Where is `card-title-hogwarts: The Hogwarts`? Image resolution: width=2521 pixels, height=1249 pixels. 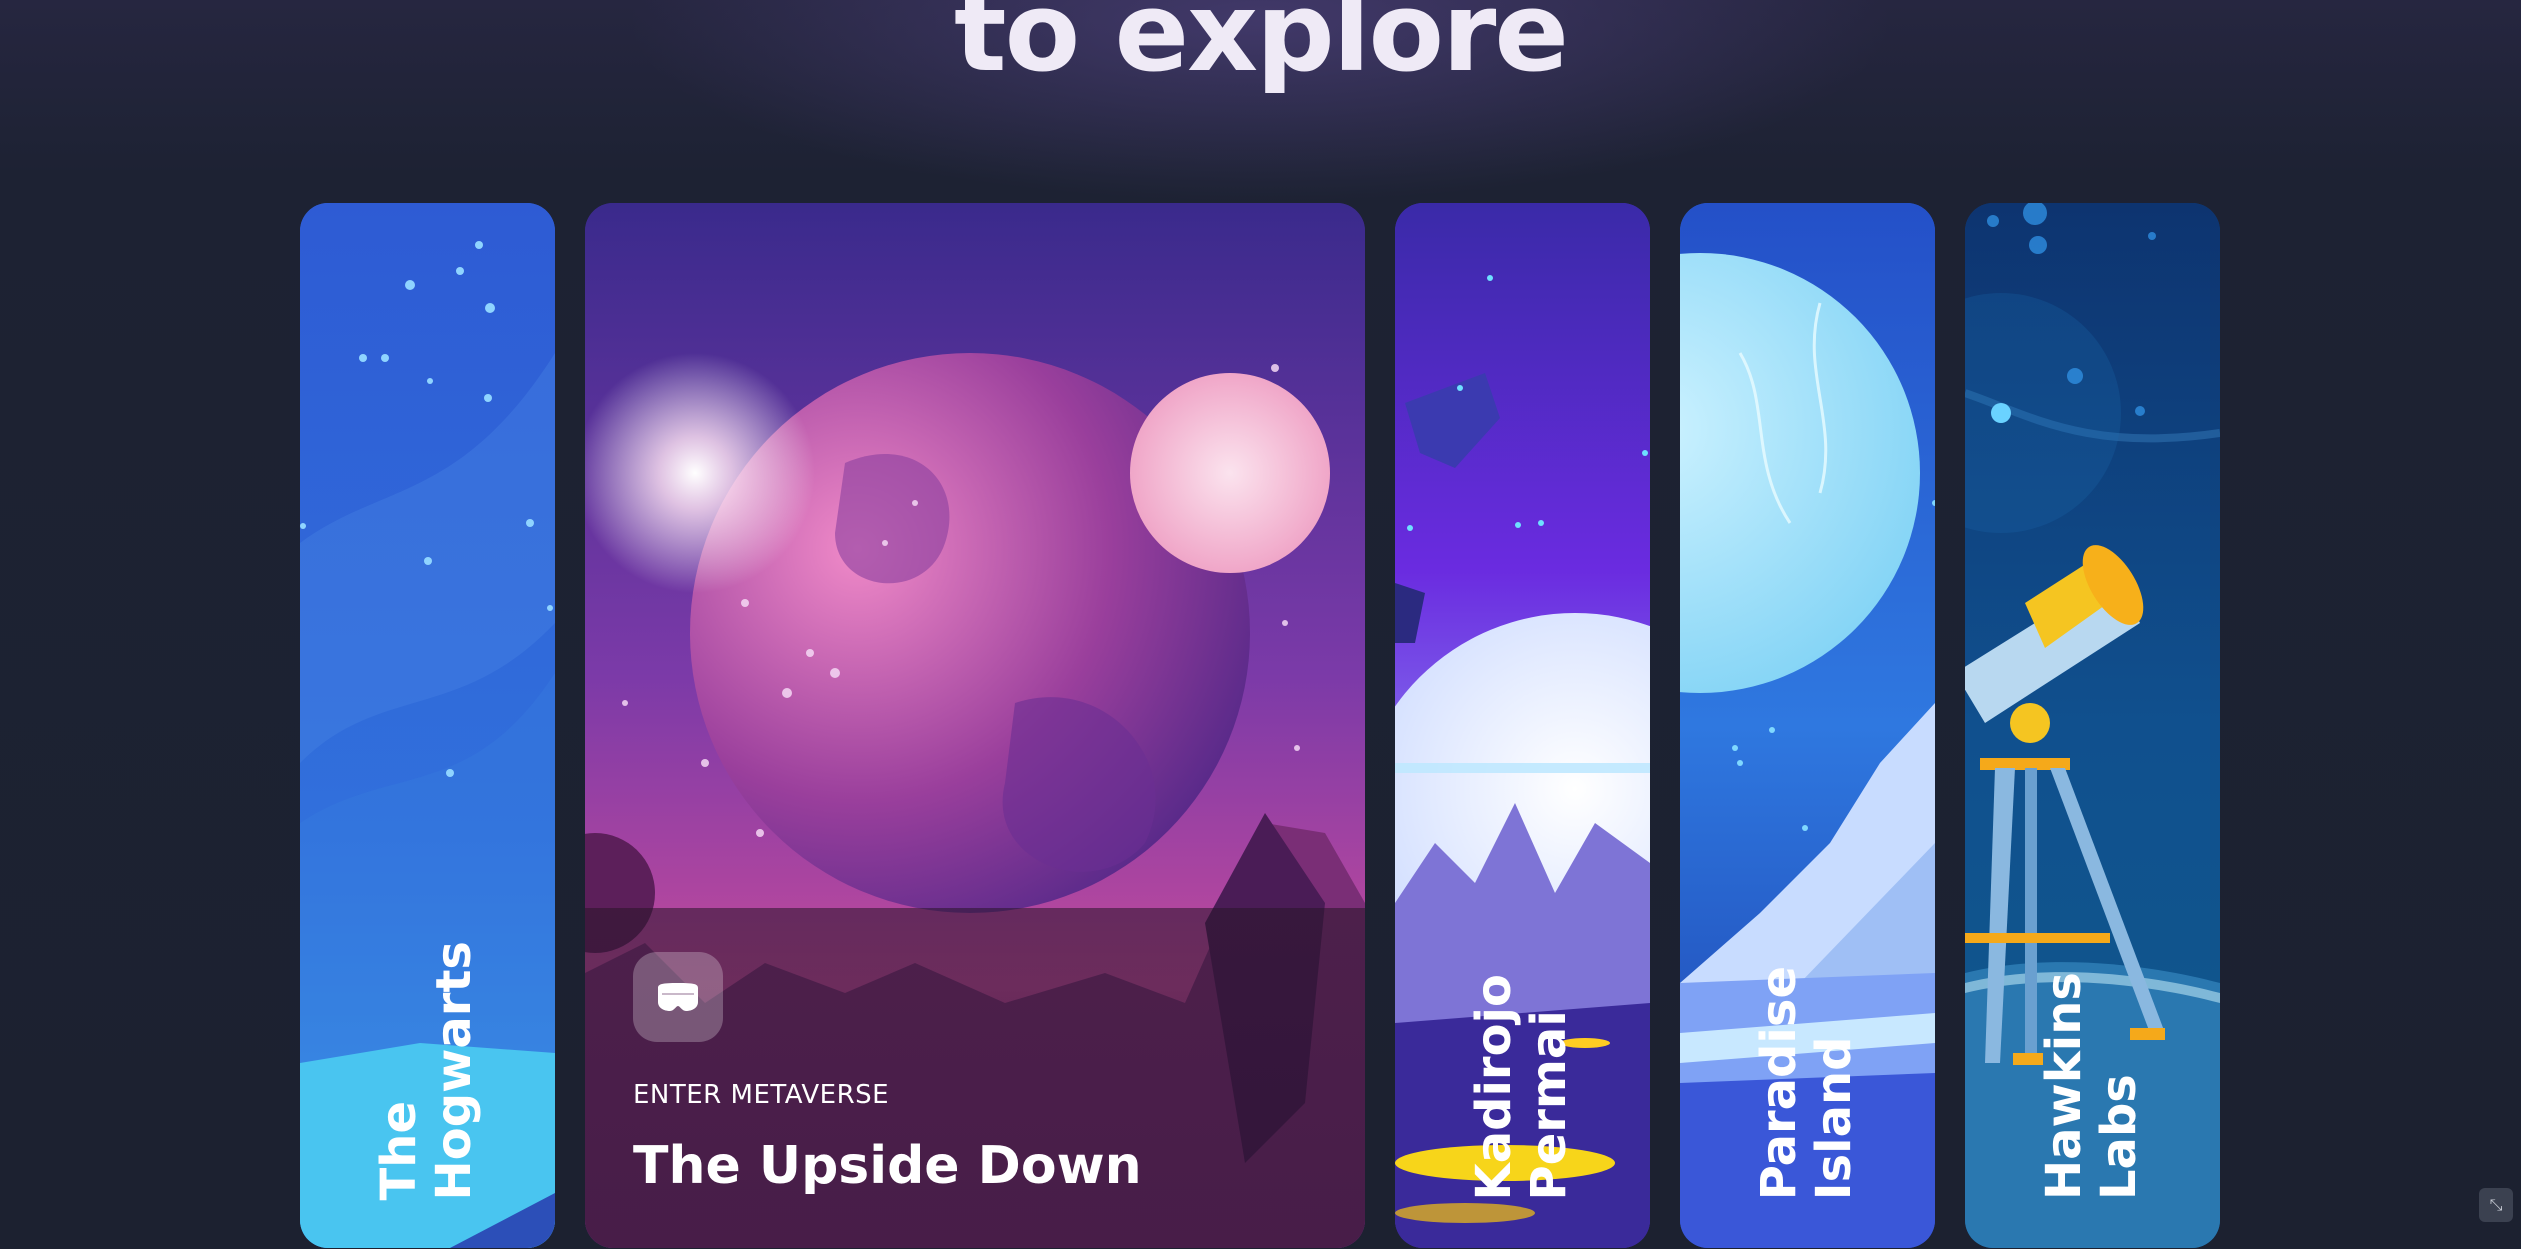 card-title-hogwarts: The Hogwarts is located at coordinates (427, 1070).